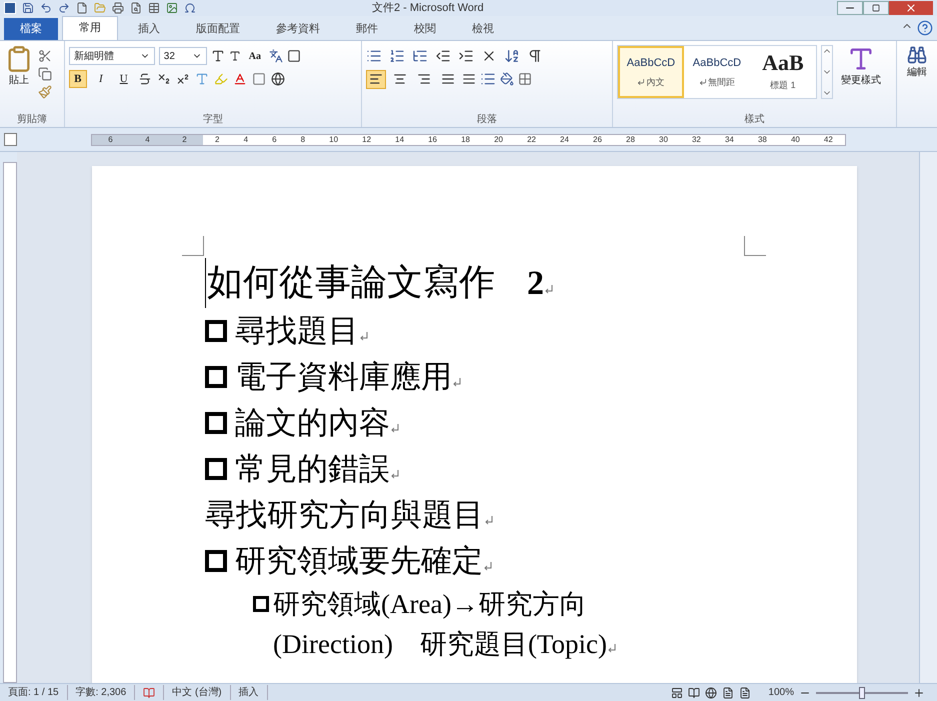 This screenshot has height=701, width=937. I want to click on close-icon, so click(911, 8).